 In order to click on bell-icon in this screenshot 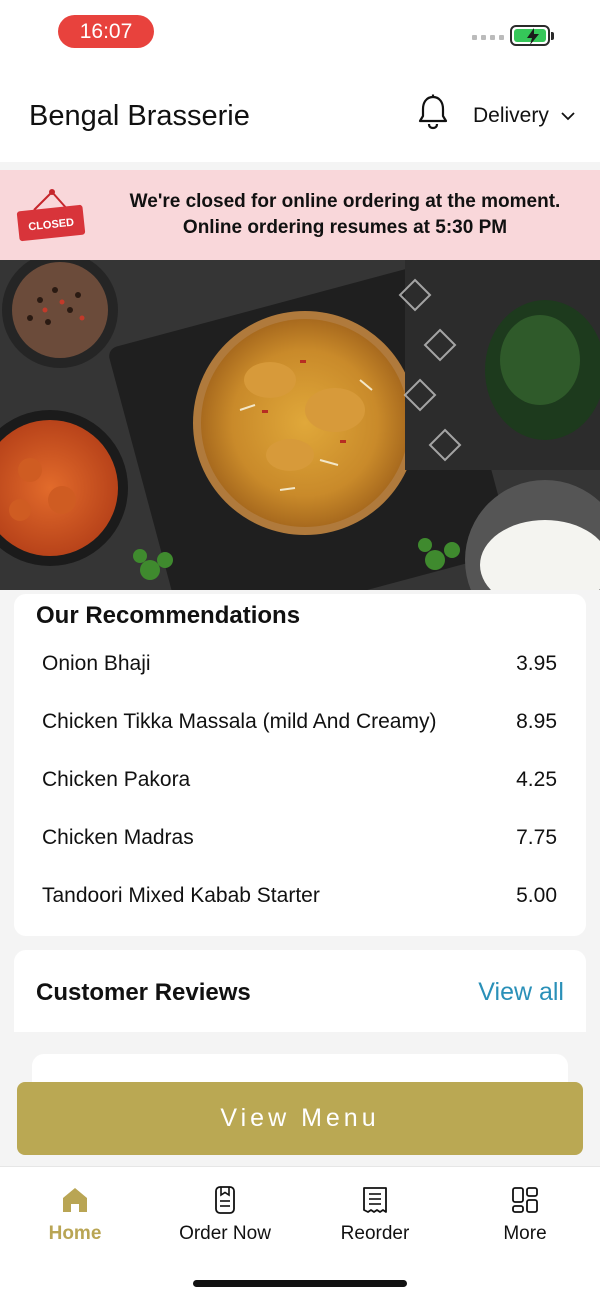, I will do `click(433, 114)`.